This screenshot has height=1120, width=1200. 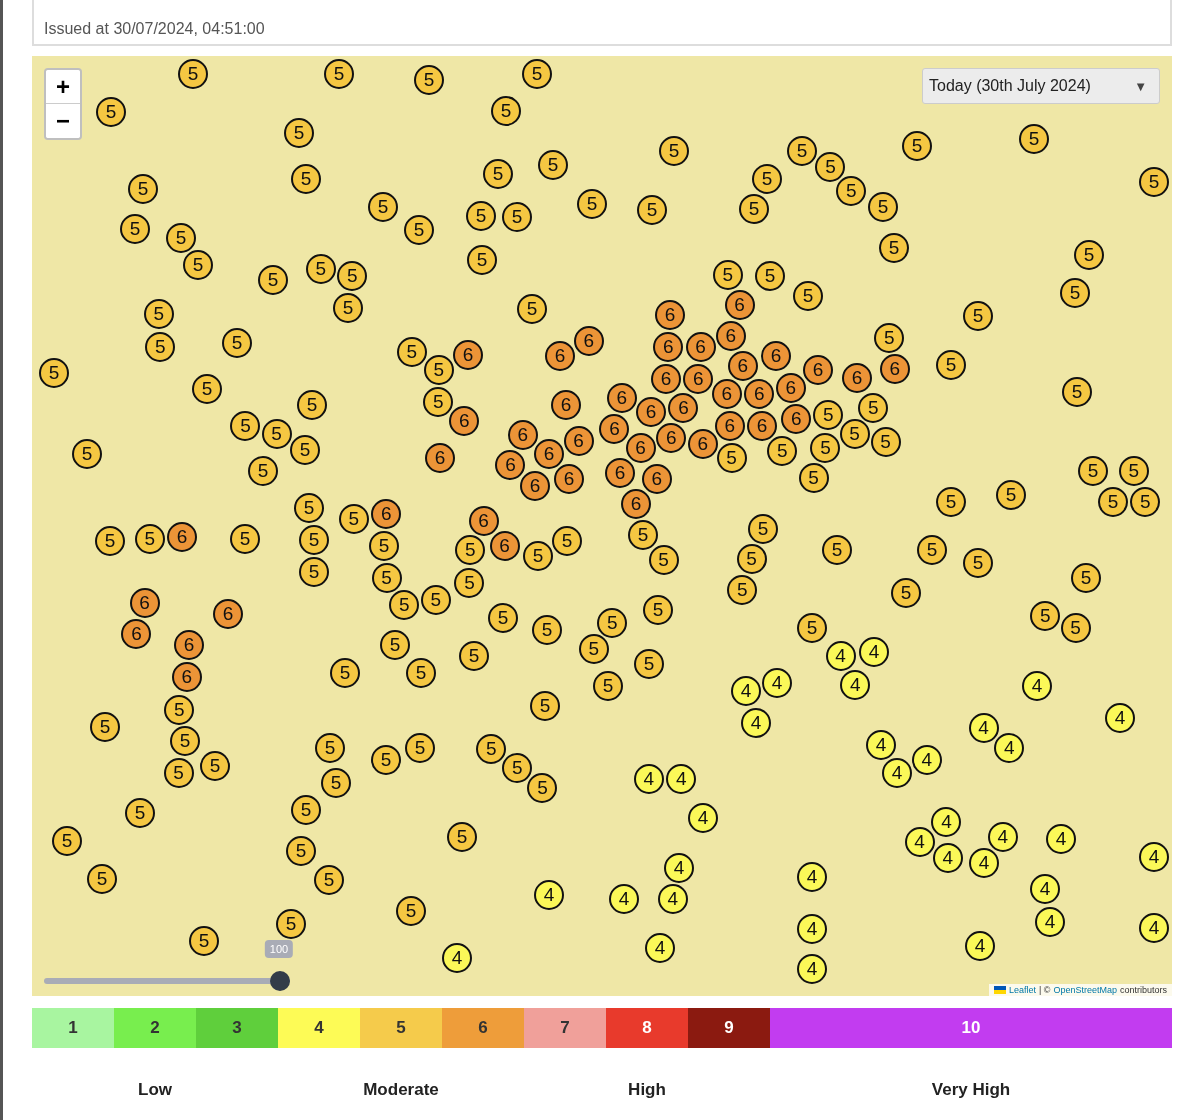 What do you see at coordinates (154, 29) in the screenshot?
I see `issued-time: Issued at 30/07/2024, 04:51:00` at bounding box center [154, 29].